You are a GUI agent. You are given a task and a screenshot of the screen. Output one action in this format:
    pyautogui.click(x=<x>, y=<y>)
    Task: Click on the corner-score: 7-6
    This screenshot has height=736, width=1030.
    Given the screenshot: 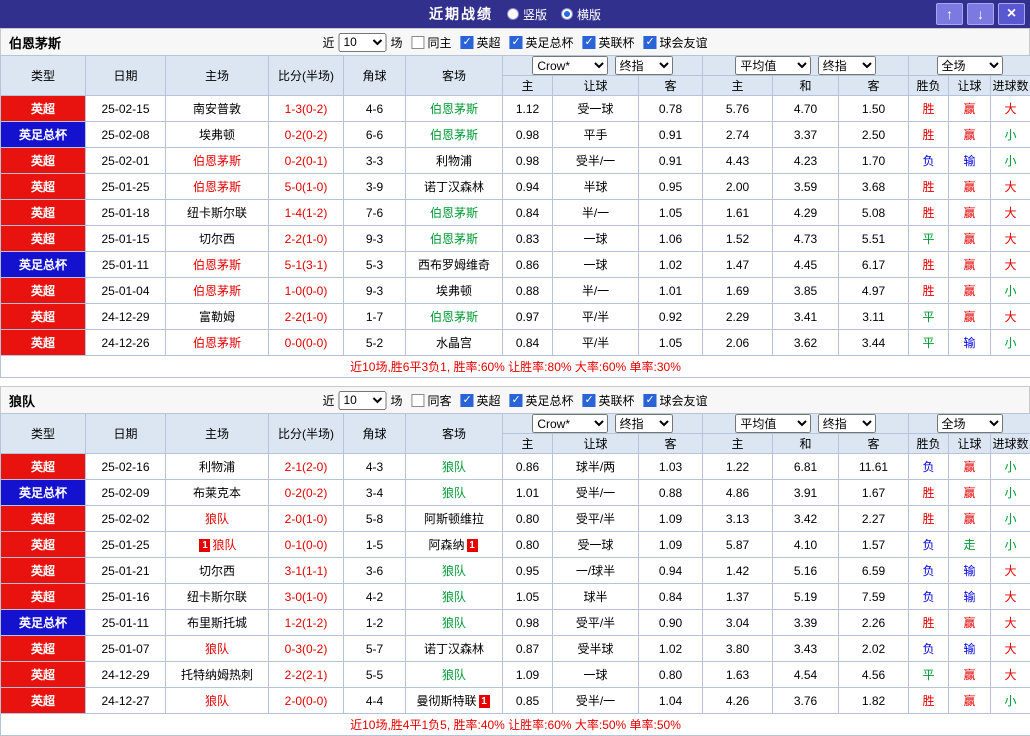 What is the action you would take?
    pyautogui.click(x=375, y=213)
    